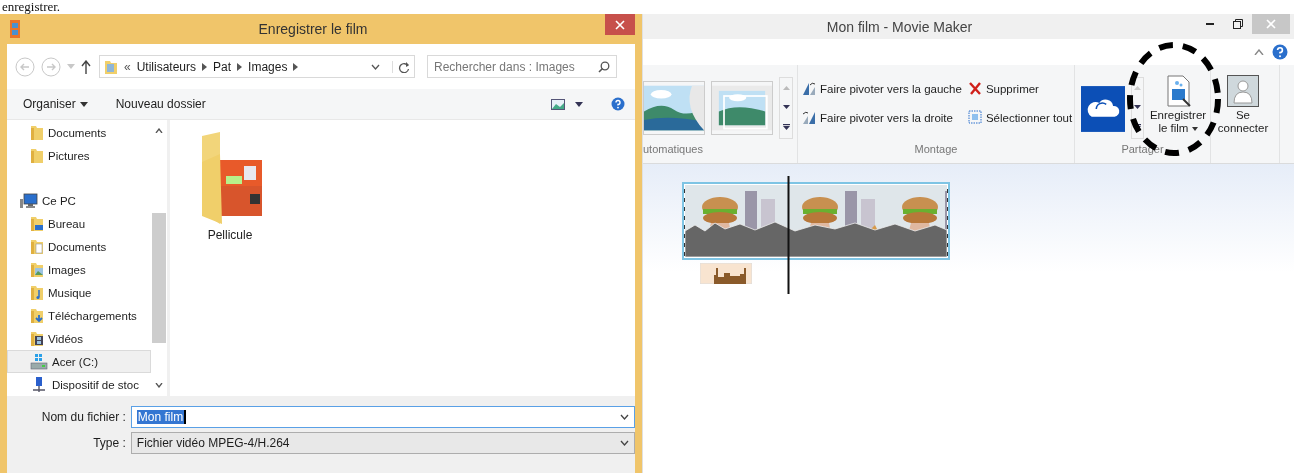  I want to click on sign-in-button: Se connecter, so click(1243, 105).